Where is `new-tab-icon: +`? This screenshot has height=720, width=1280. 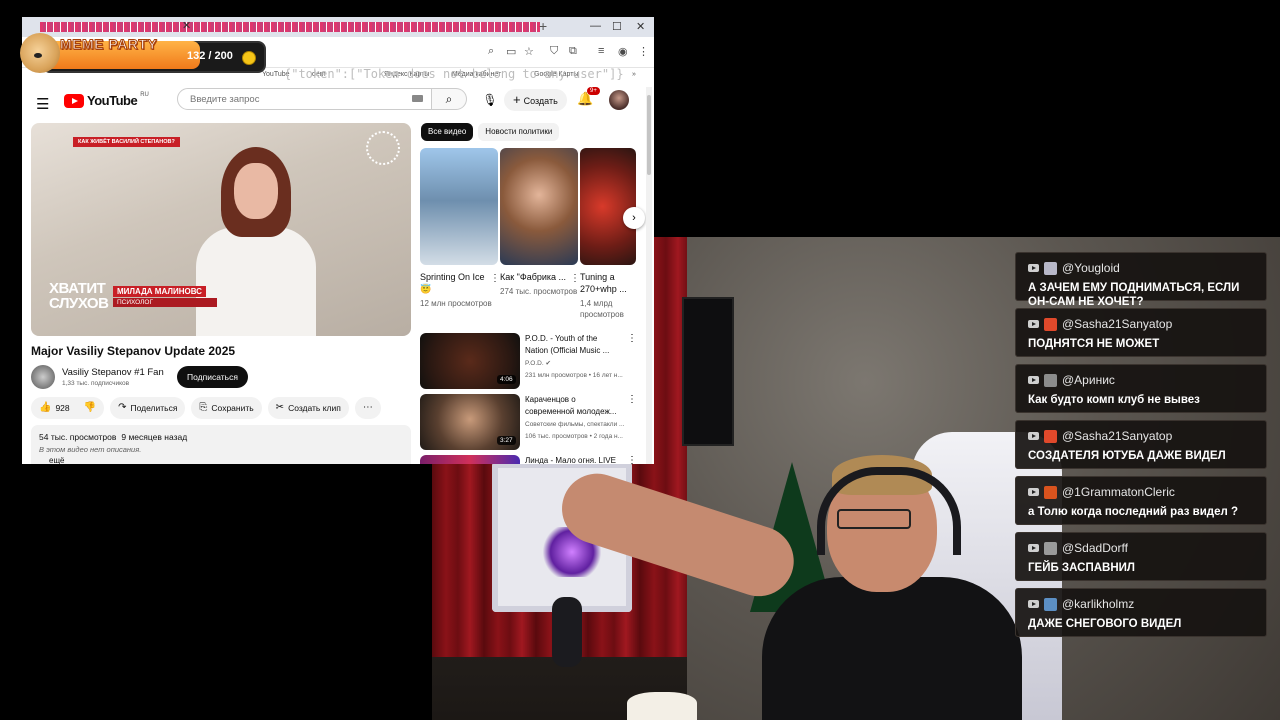
new-tab-icon: + is located at coordinates (543, 26).